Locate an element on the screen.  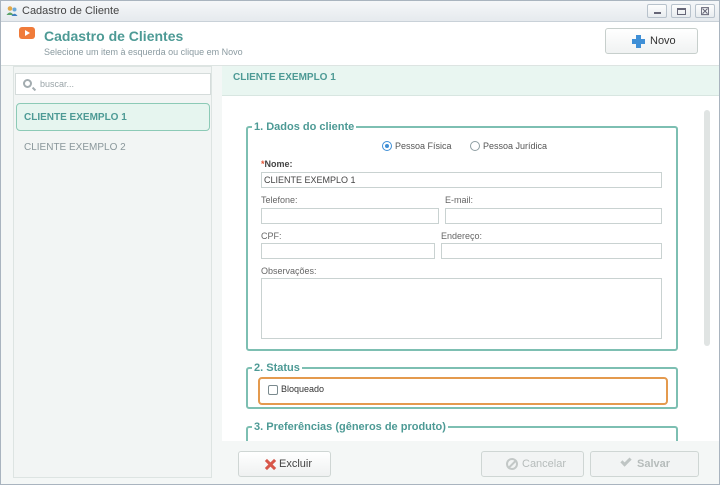
email-label: E-mail: is located at coordinates (459, 200).